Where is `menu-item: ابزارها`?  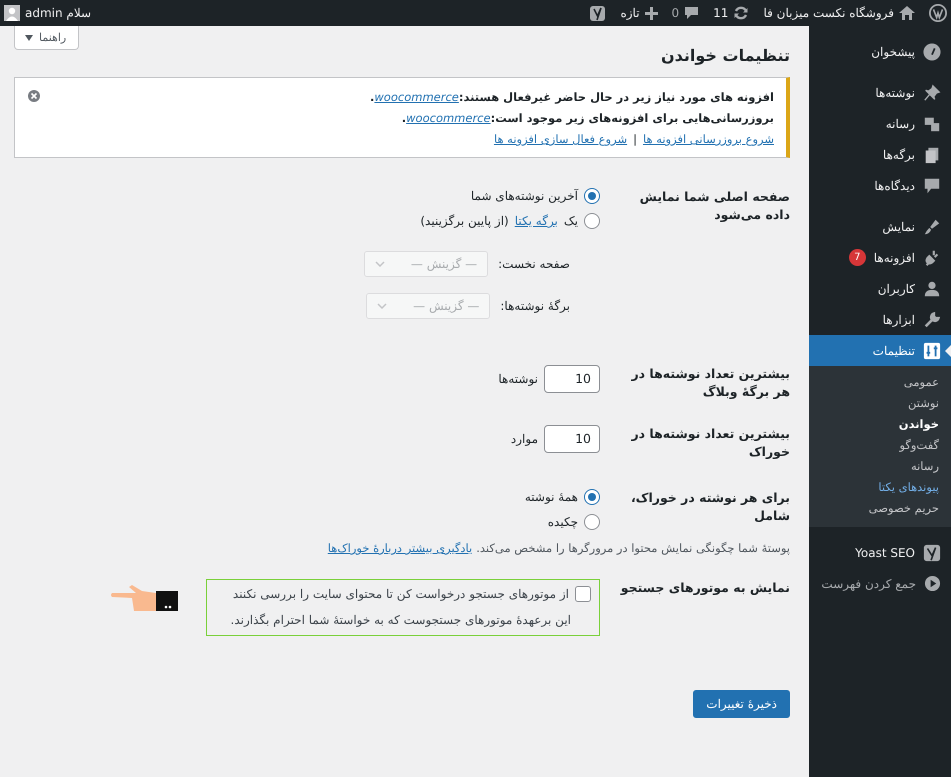
menu-item: ابزارها is located at coordinates (880, 319).